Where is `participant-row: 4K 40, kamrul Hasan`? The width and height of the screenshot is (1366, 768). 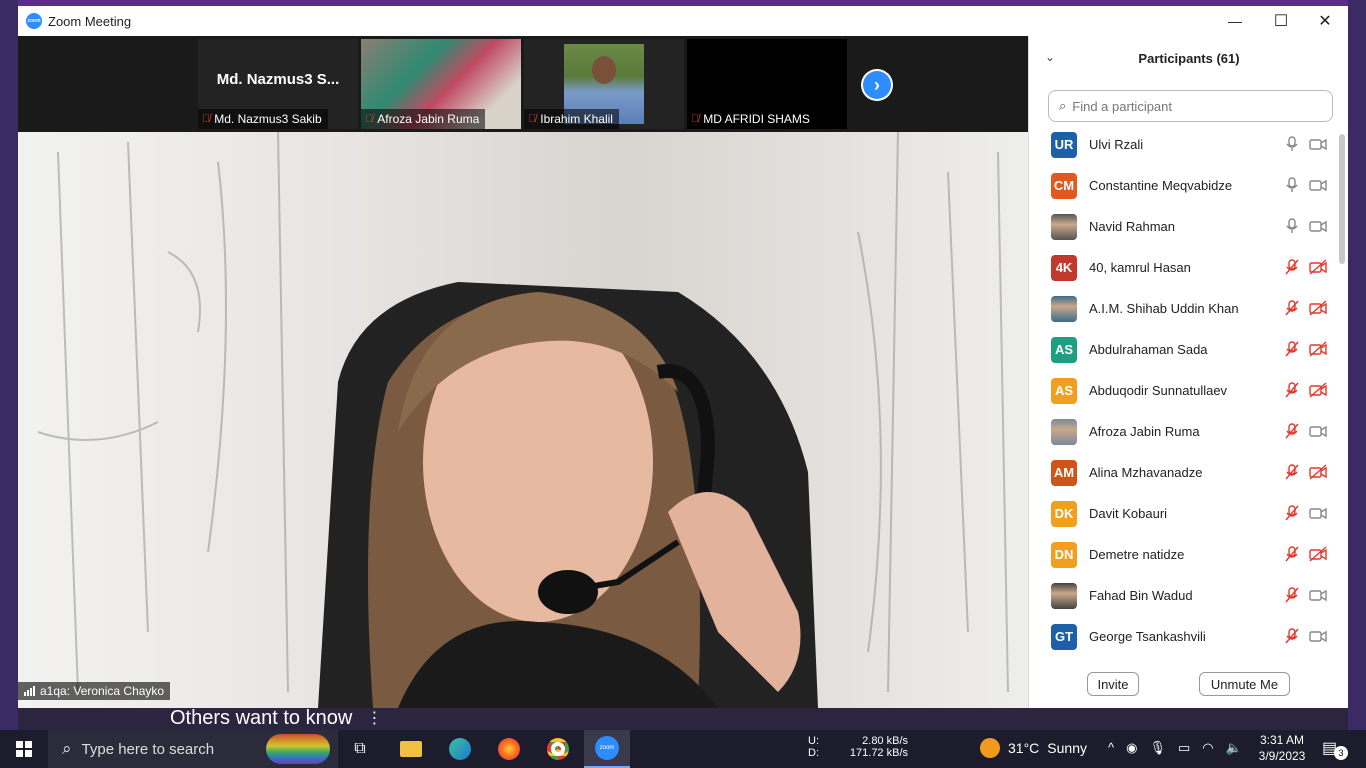 participant-row: 4K 40, kamrul Hasan is located at coordinates (1184, 267).